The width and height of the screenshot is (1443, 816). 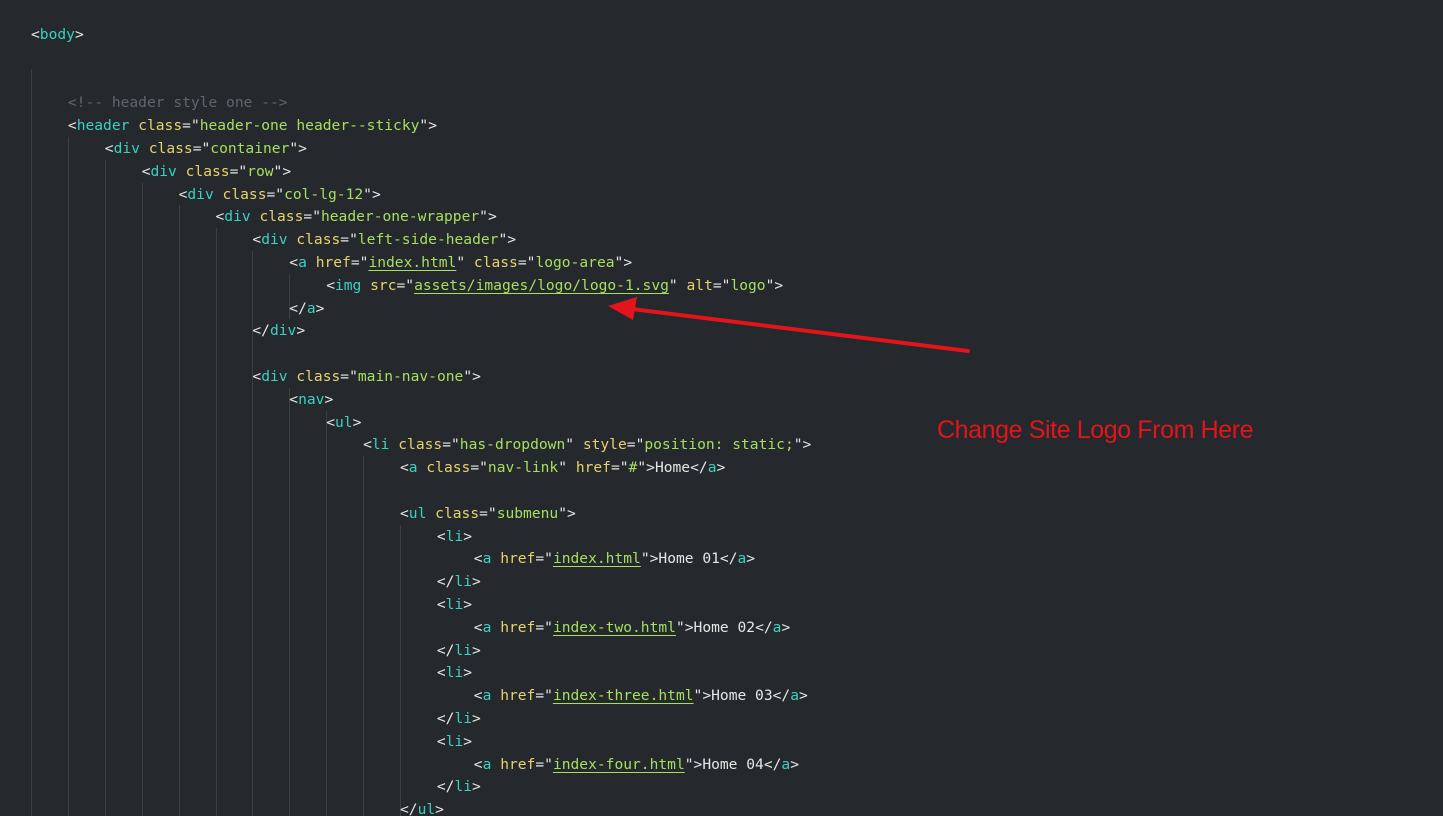 What do you see at coordinates (366, 376) in the screenshot?
I see `code-line: <div class="main-nav-one">` at bounding box center [366, 376].